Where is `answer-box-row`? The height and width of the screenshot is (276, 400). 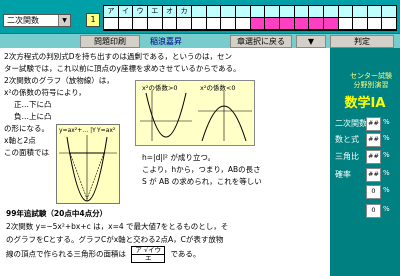
answer-box-row is located at coordinates (250, 23).